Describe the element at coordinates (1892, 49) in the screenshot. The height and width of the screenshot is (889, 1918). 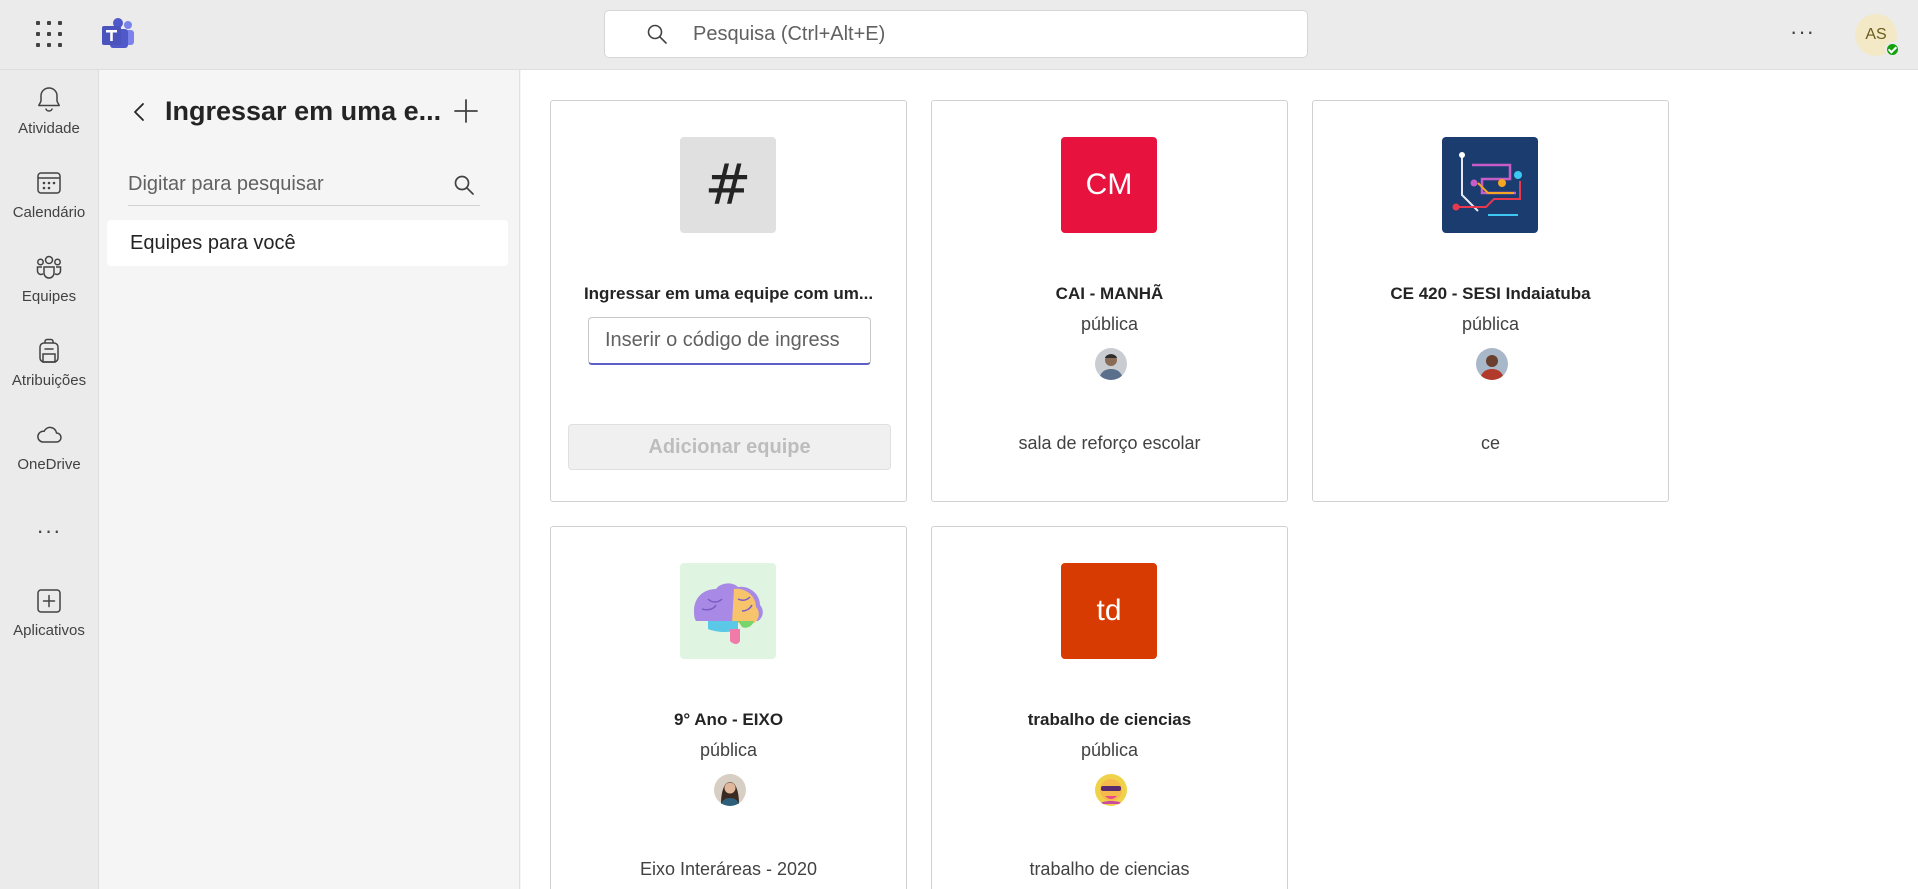
I see `presence-available-icon` at that location.